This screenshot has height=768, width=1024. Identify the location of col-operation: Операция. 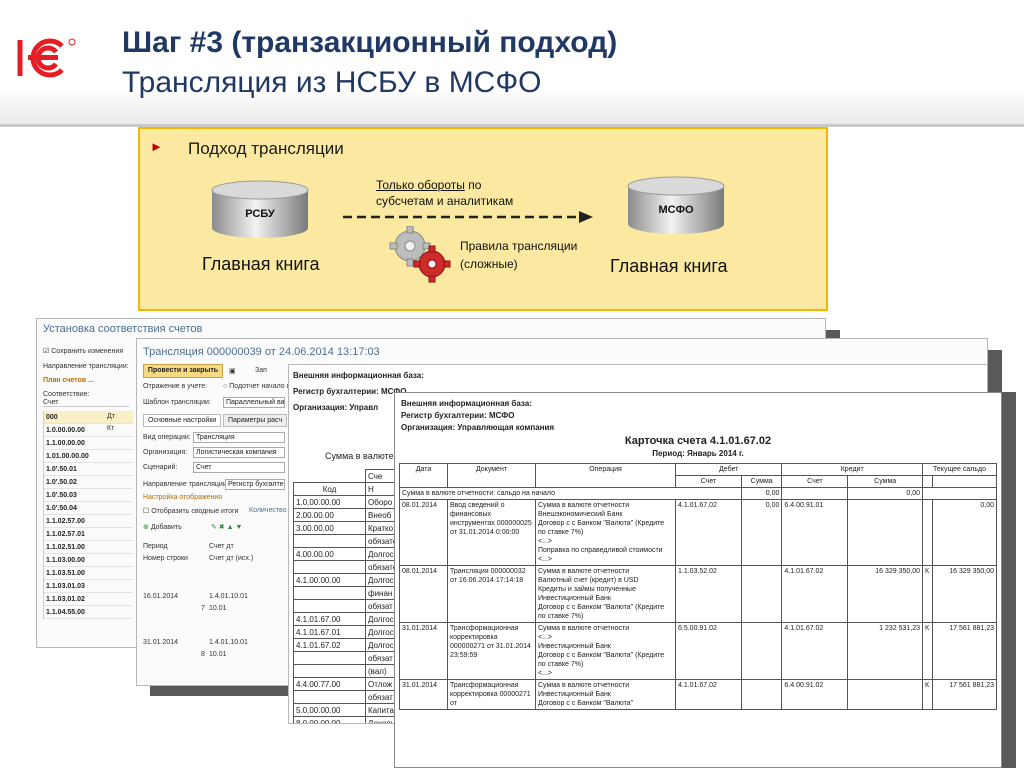
(605, 475).